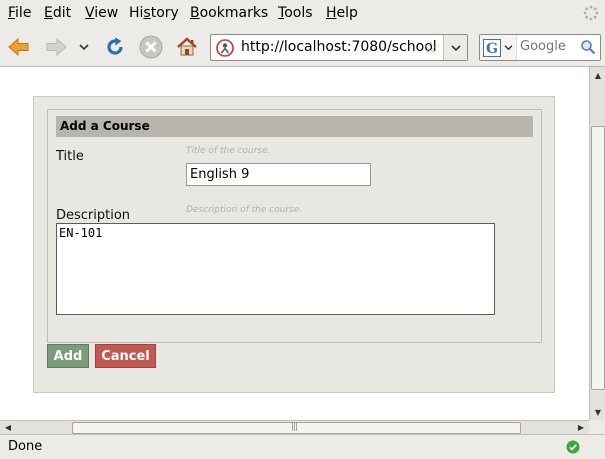 The height and width of the screenshot is (459, 605). I want to click on history-dropdown-button, so click(84, 47).